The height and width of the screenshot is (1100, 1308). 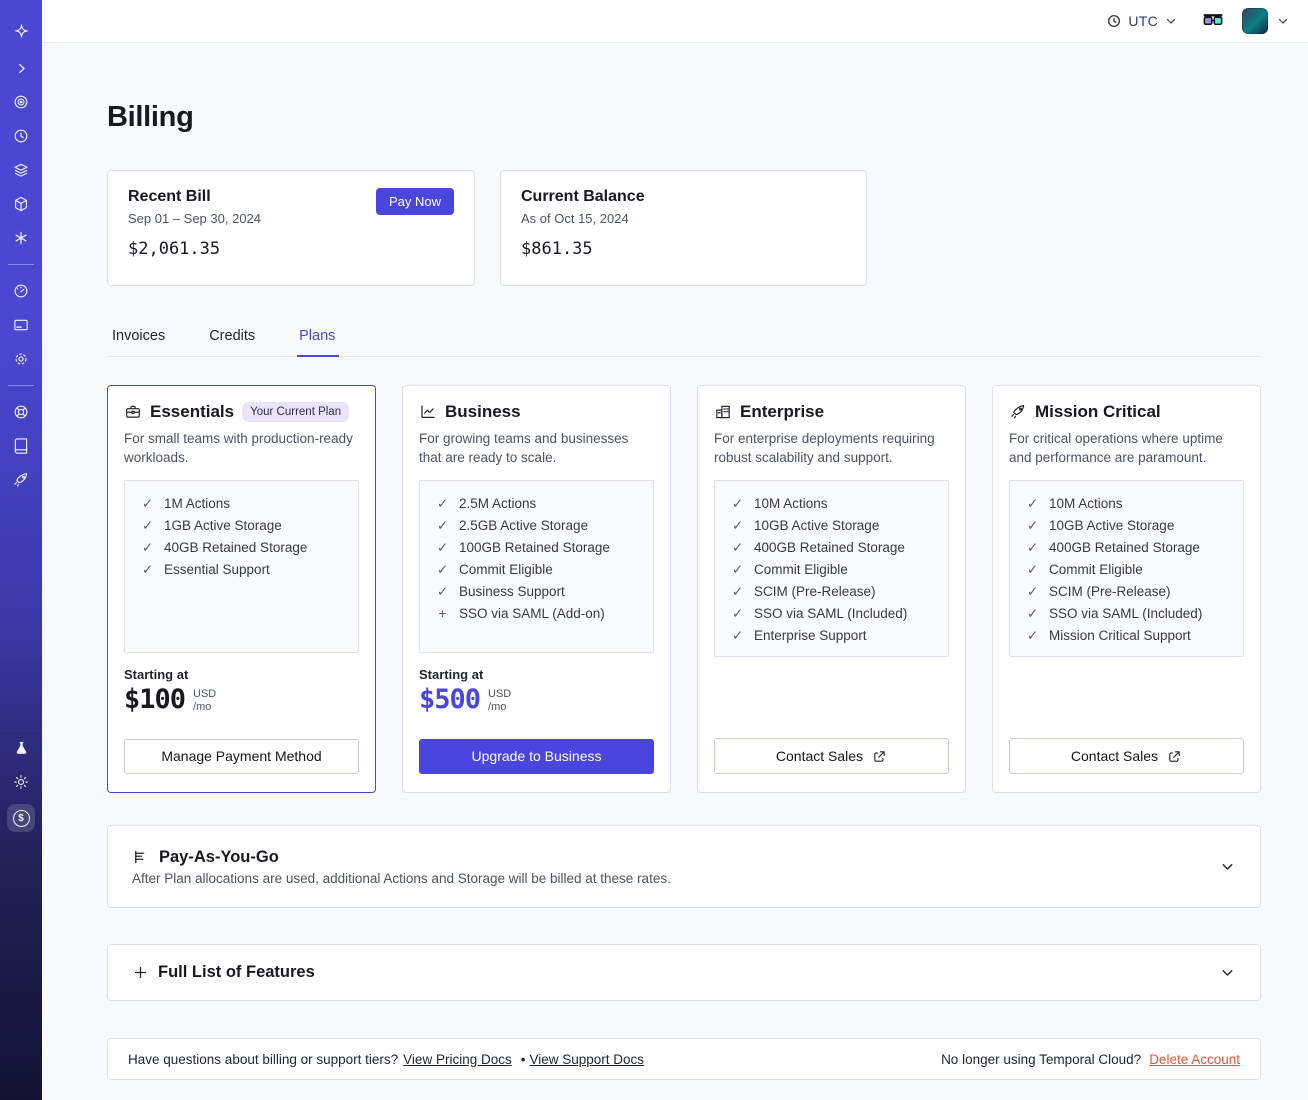 I want to click on plus-icon, so click(x=140, y=972).